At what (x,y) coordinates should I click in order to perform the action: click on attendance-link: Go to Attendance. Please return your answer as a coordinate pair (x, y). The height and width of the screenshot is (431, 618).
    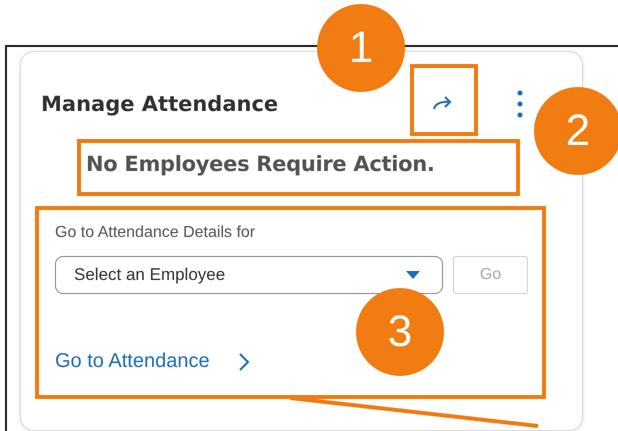
    Looking at the image, I should click on (132, 361).